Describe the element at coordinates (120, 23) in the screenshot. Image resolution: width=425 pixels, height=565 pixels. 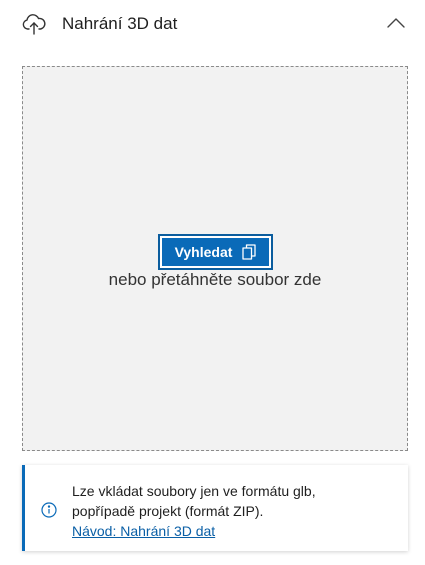
I see `panel-title: Nahrání 3D dat` at that location.